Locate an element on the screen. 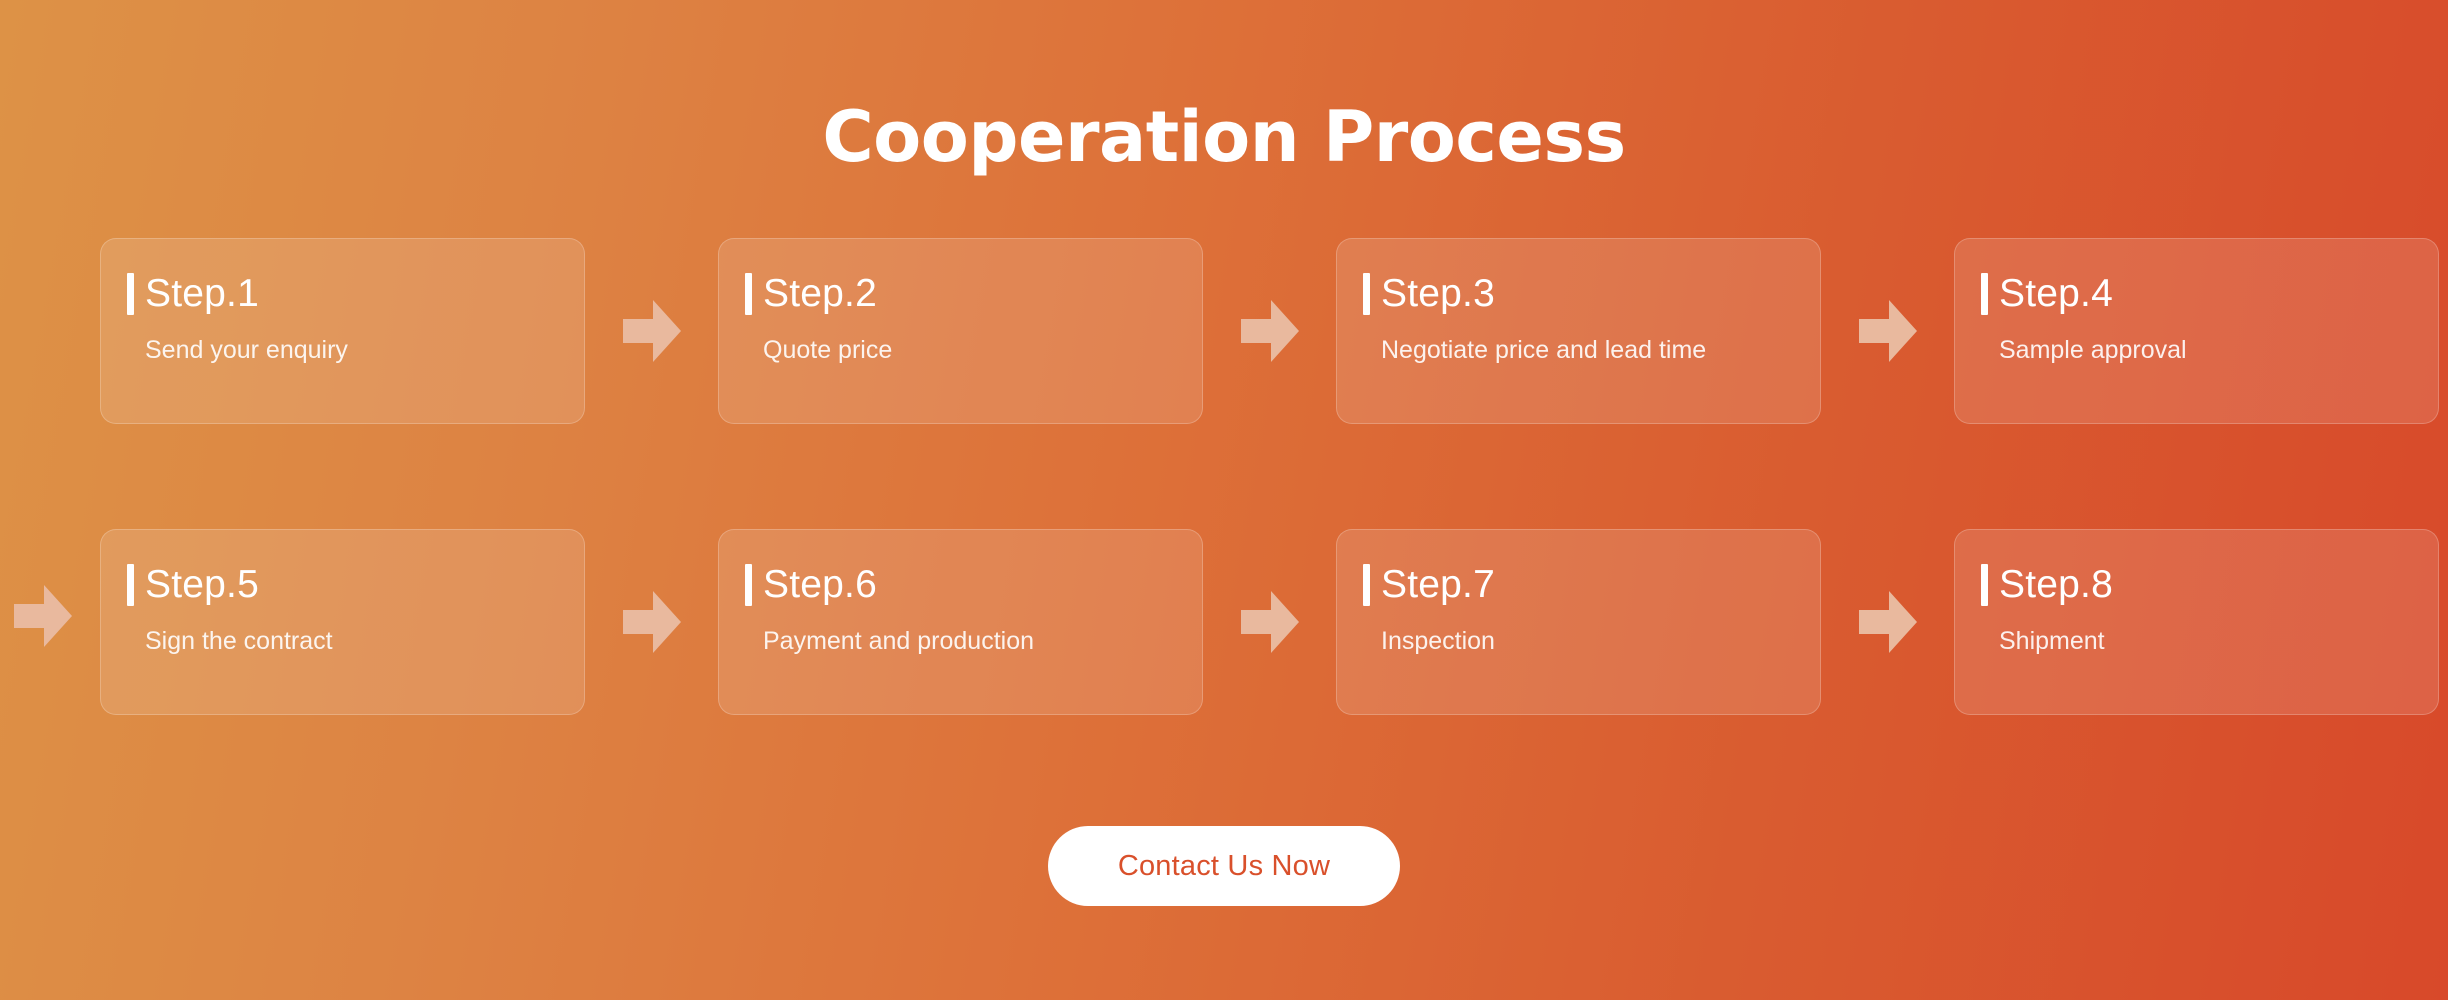 The height and width of the screenshot is (1000, 2448). step-description: Sign the contract is located at coordinates (239, 641).